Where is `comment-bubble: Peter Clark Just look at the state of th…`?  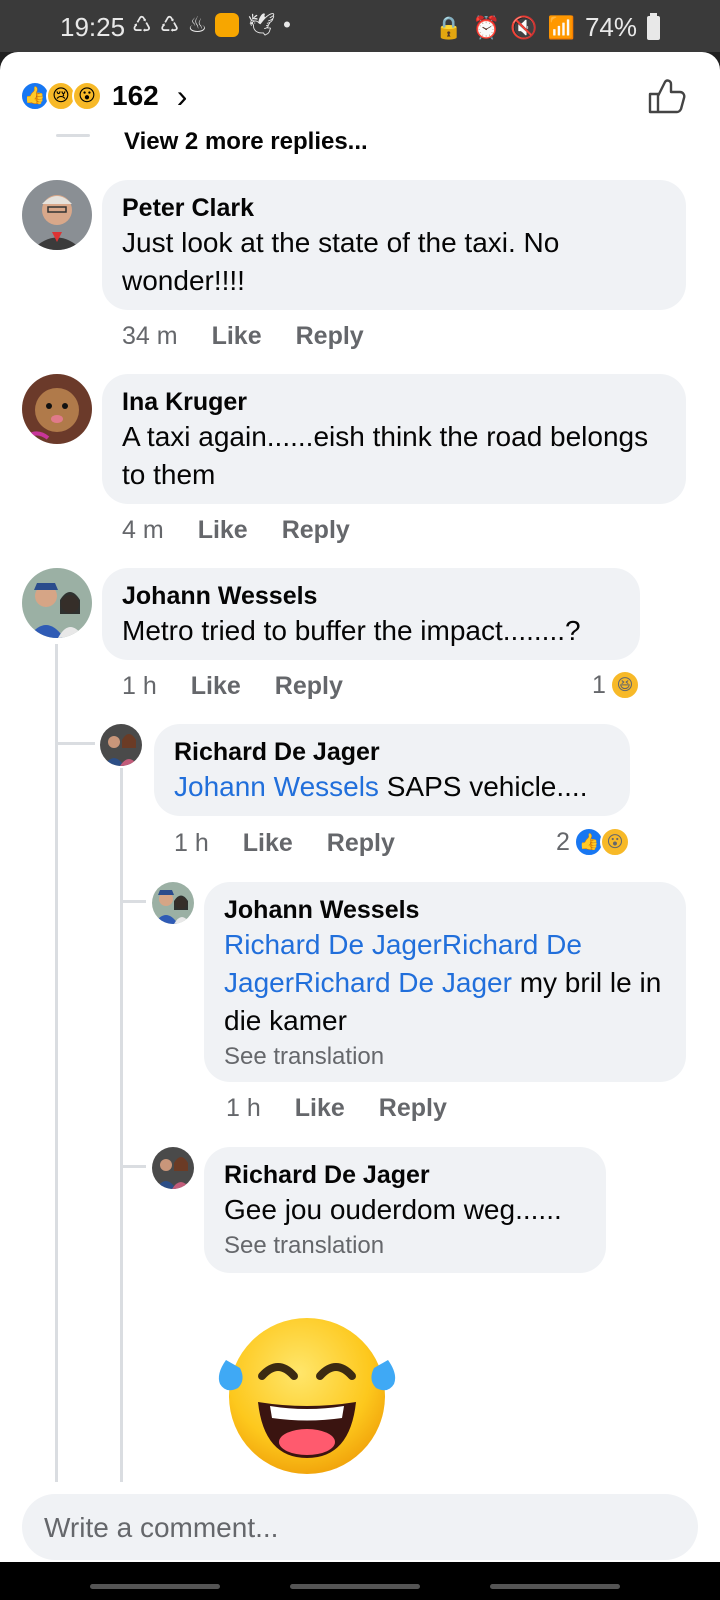
comment-bubble: Peter Clark Just look at the state of th… is located at coordinates (394, 245).